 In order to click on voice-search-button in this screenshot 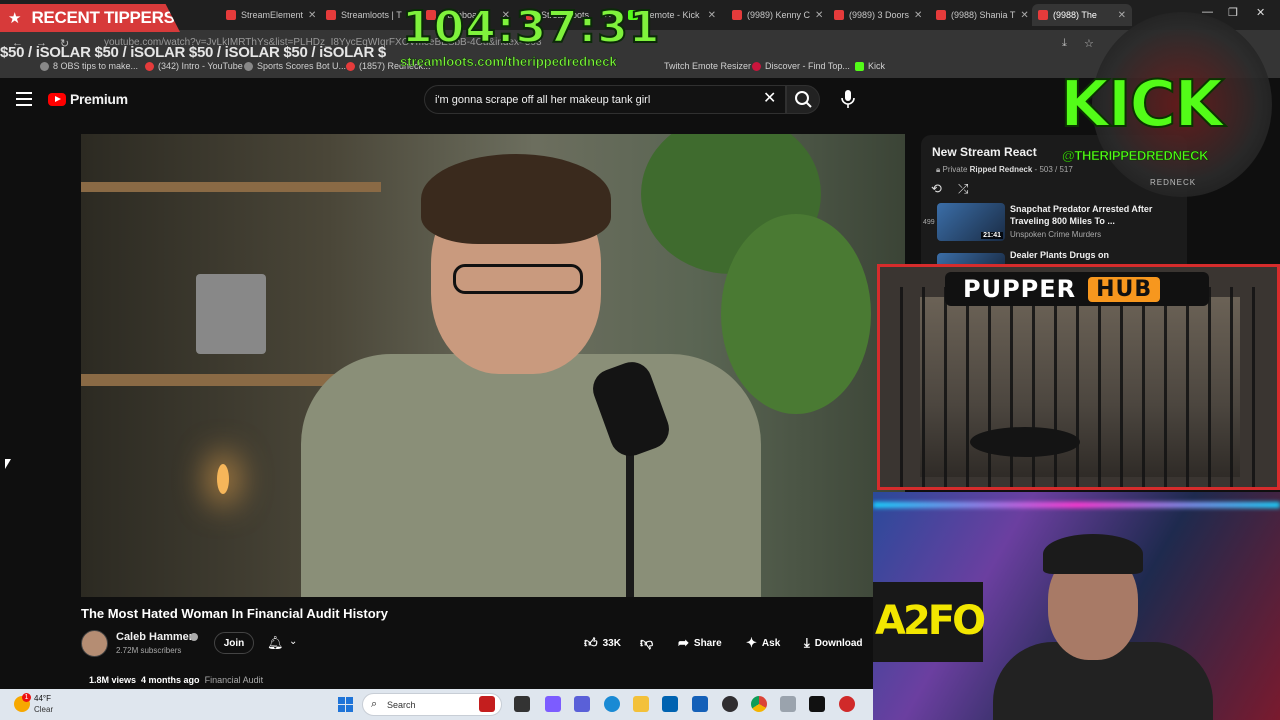, I will do `click(848, 99)`.